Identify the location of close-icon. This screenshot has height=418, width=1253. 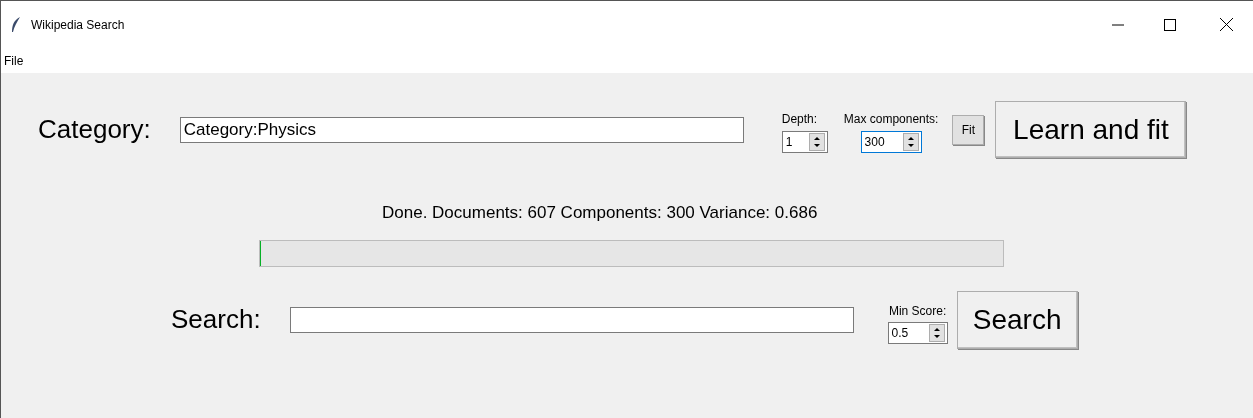
(1226, 24).